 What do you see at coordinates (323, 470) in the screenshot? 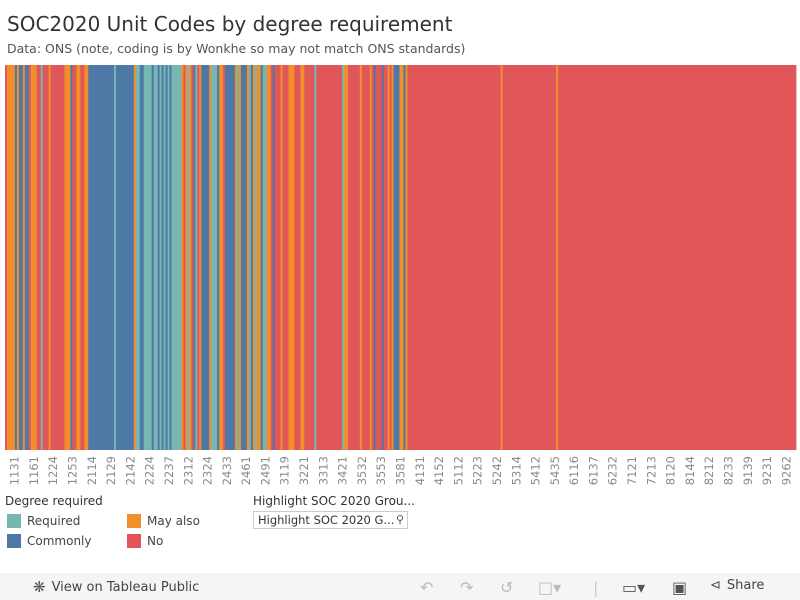
I see `x-tick-label: 3313` at bounding box center [323, 470].